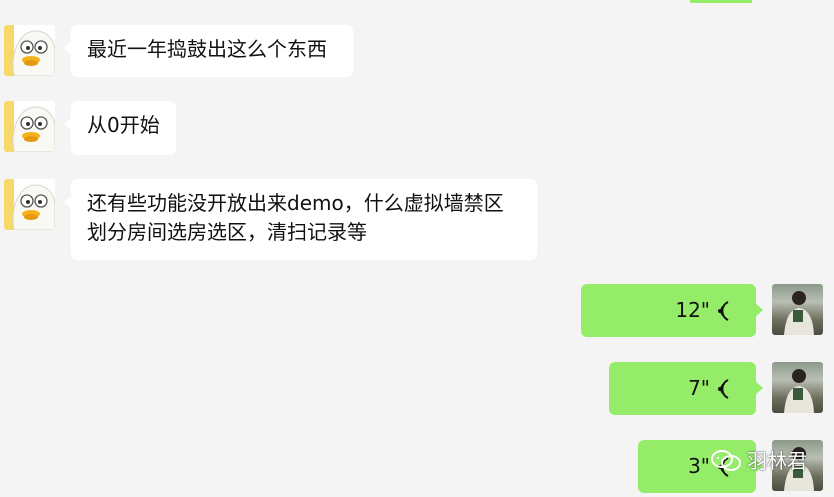  I want to click on previous-message-bubble-edge, so click(721, 1).